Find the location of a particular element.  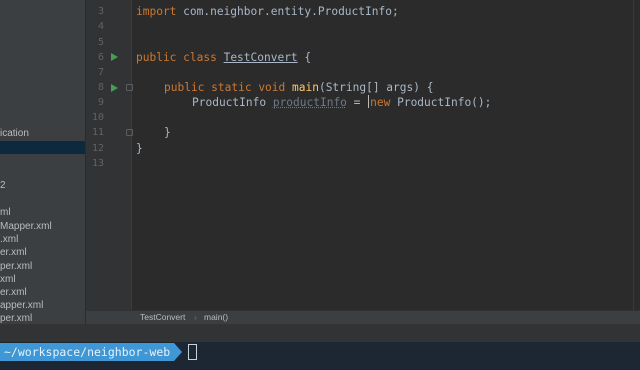

line-number: 11 is located at coordinates (97, 132).